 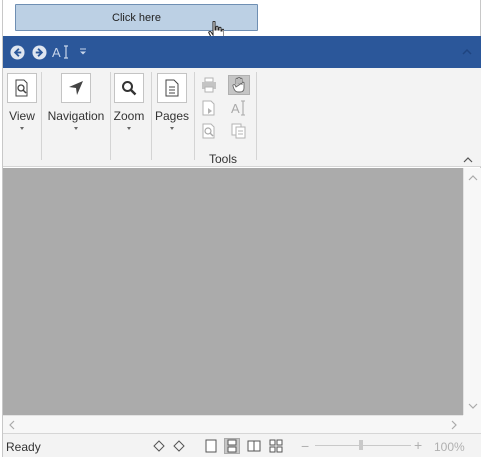 I want to click on copy-icon, so click(x=238, y=131).